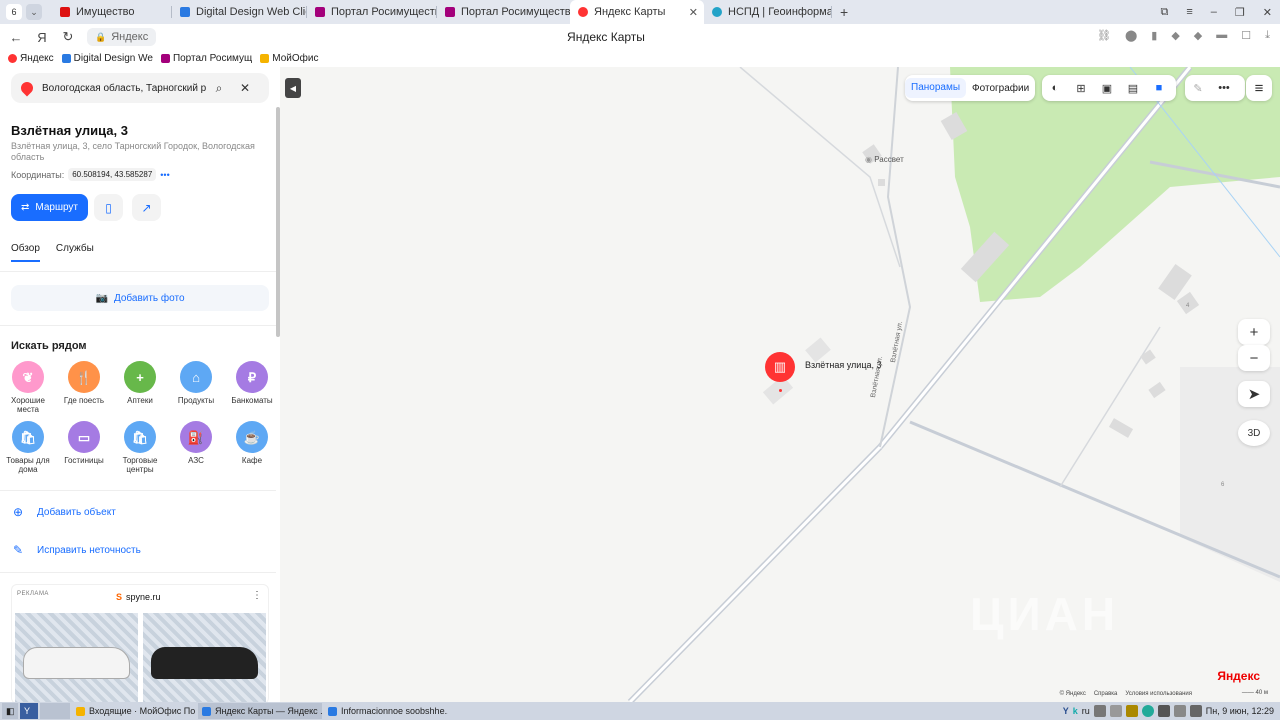 Image resolution: width=1280 pixels, height=720 pixels. What do you see at coordinates (29, 711) in the screenshot?
I see `y-app-icon: Y` at bounding box center [29, 711].